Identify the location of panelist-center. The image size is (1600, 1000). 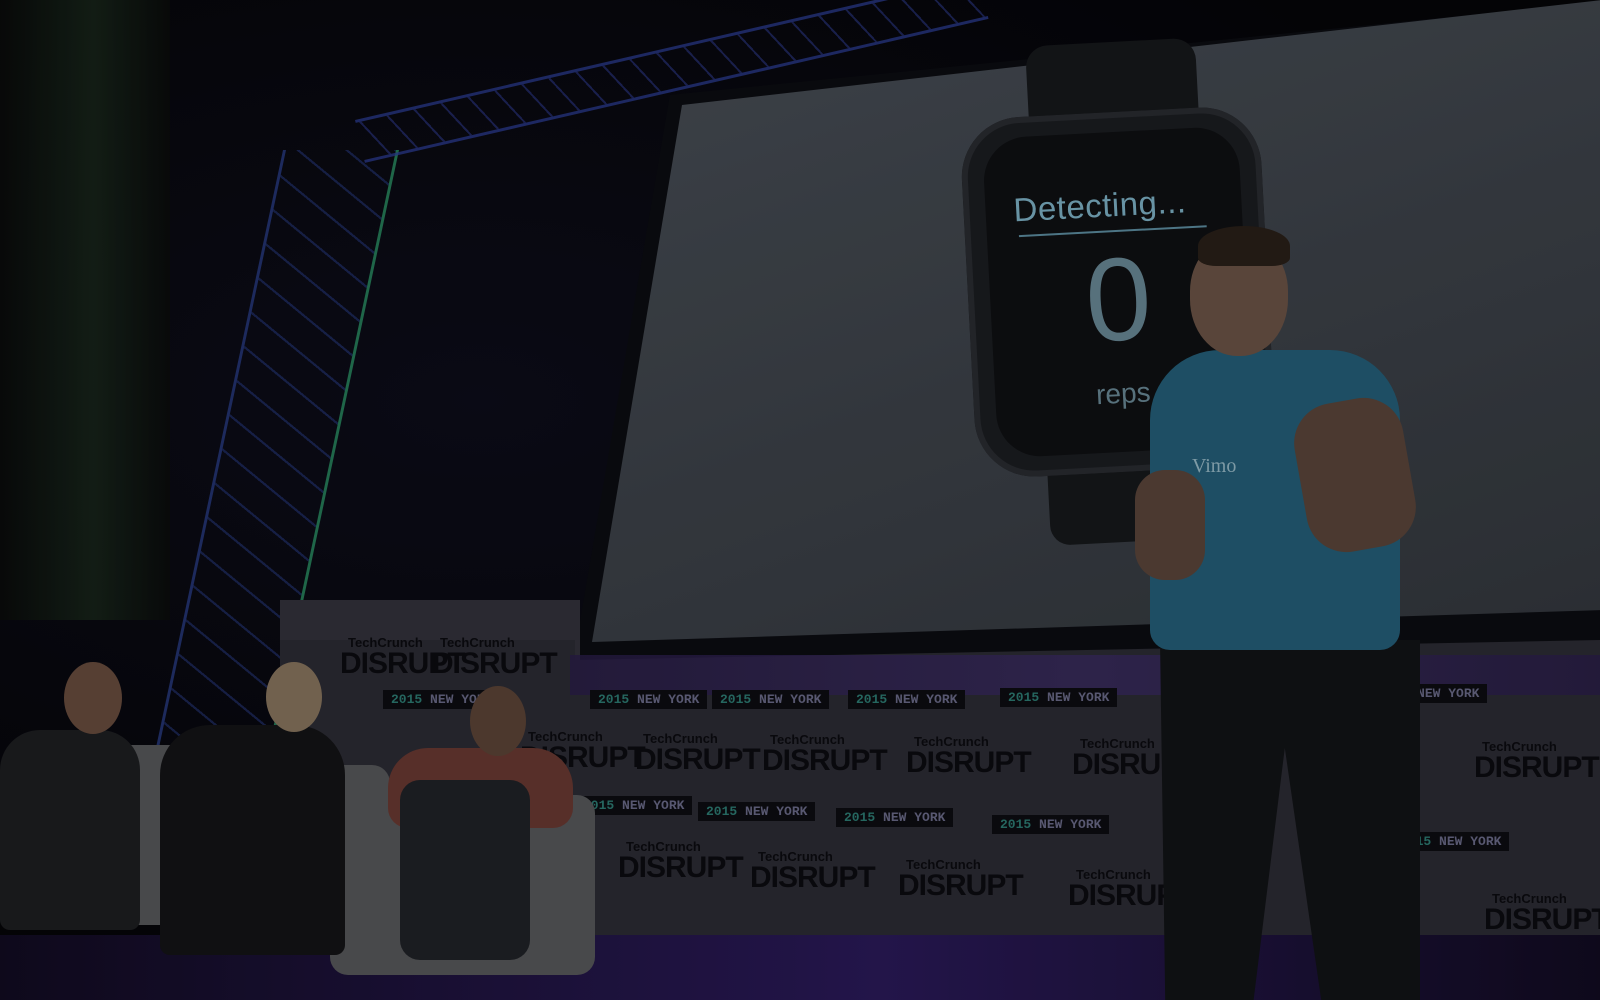
(252, 840).